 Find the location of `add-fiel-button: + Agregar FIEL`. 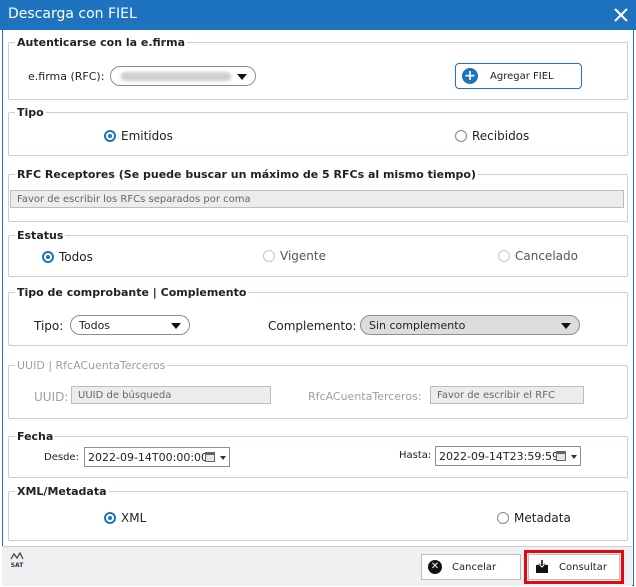

add-fiel-button: + Agregar FIEL is located at coordinates (518, 76).